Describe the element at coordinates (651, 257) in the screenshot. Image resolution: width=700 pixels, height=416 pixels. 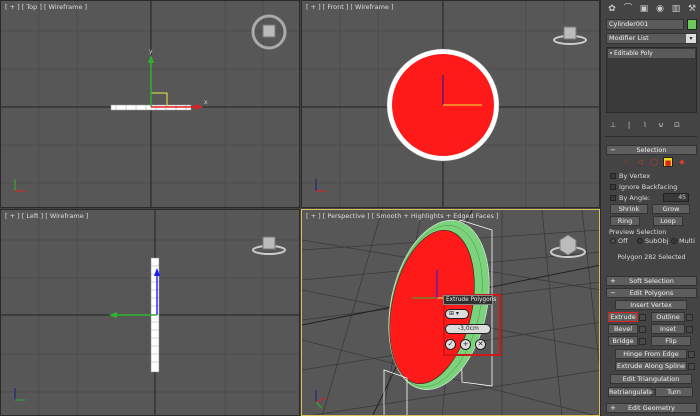
I see `selection-status-text: Polygon 282 Selected` at that location.